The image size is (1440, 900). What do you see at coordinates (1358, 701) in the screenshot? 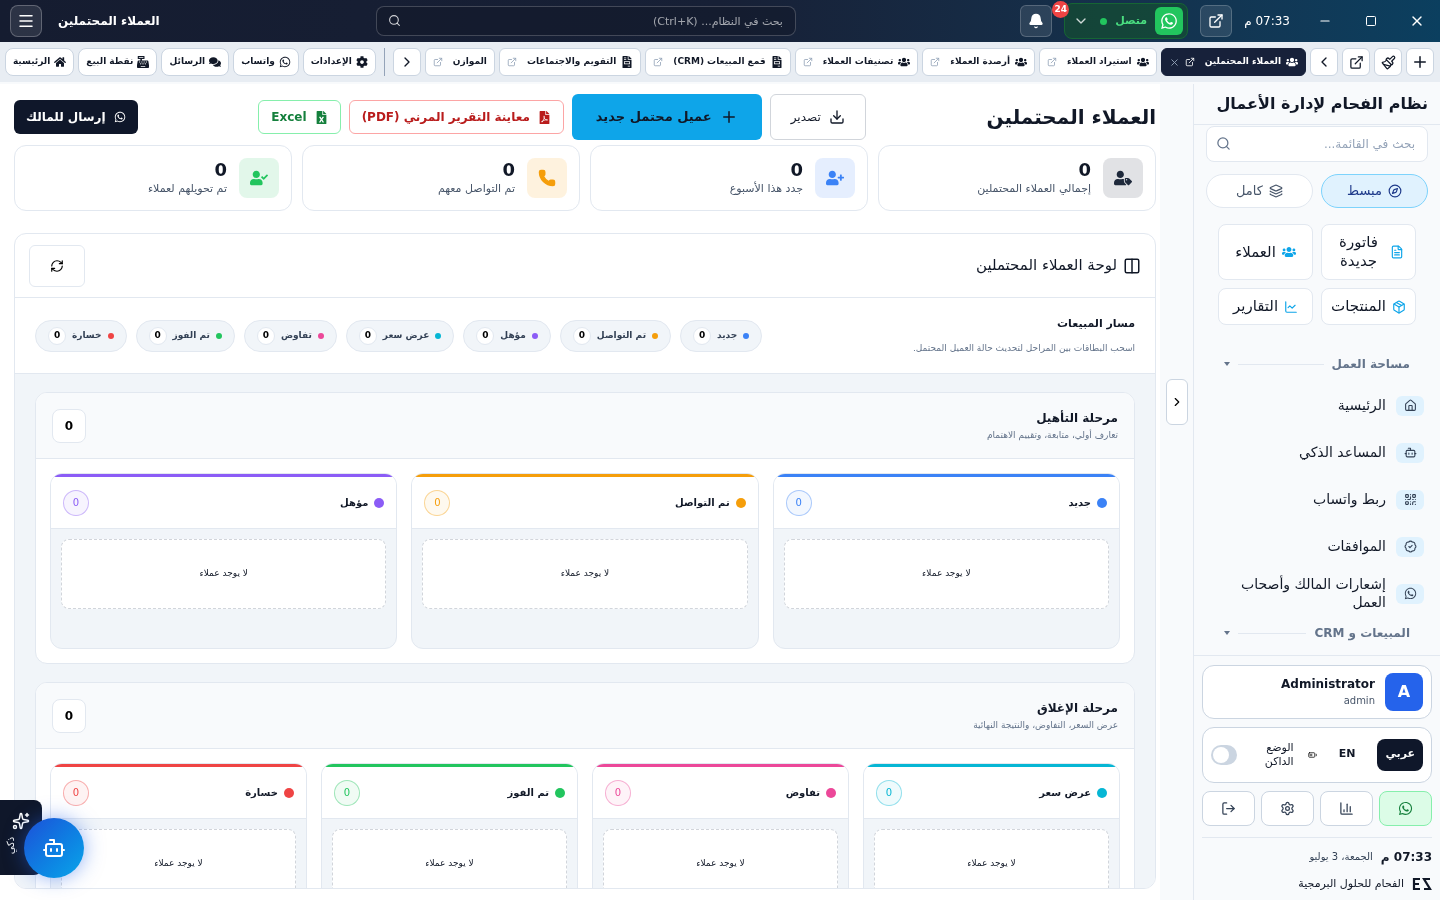
I see `user-role: admin` at bounding box center [1358, 701].